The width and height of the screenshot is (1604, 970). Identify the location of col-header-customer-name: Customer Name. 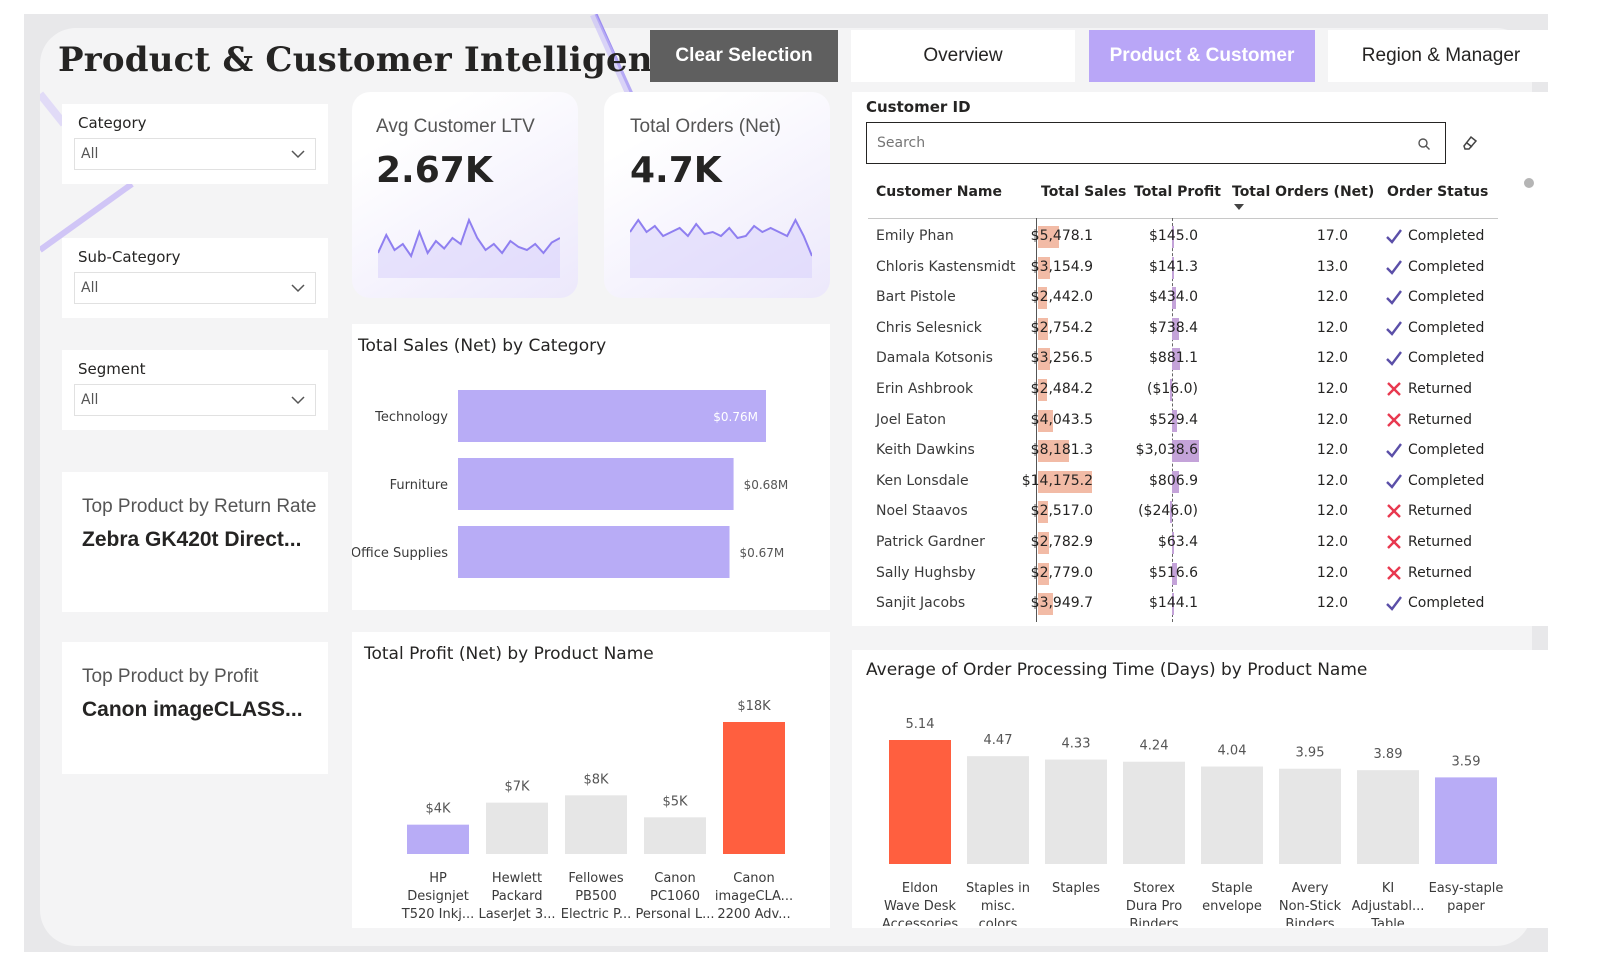
(939, 192).